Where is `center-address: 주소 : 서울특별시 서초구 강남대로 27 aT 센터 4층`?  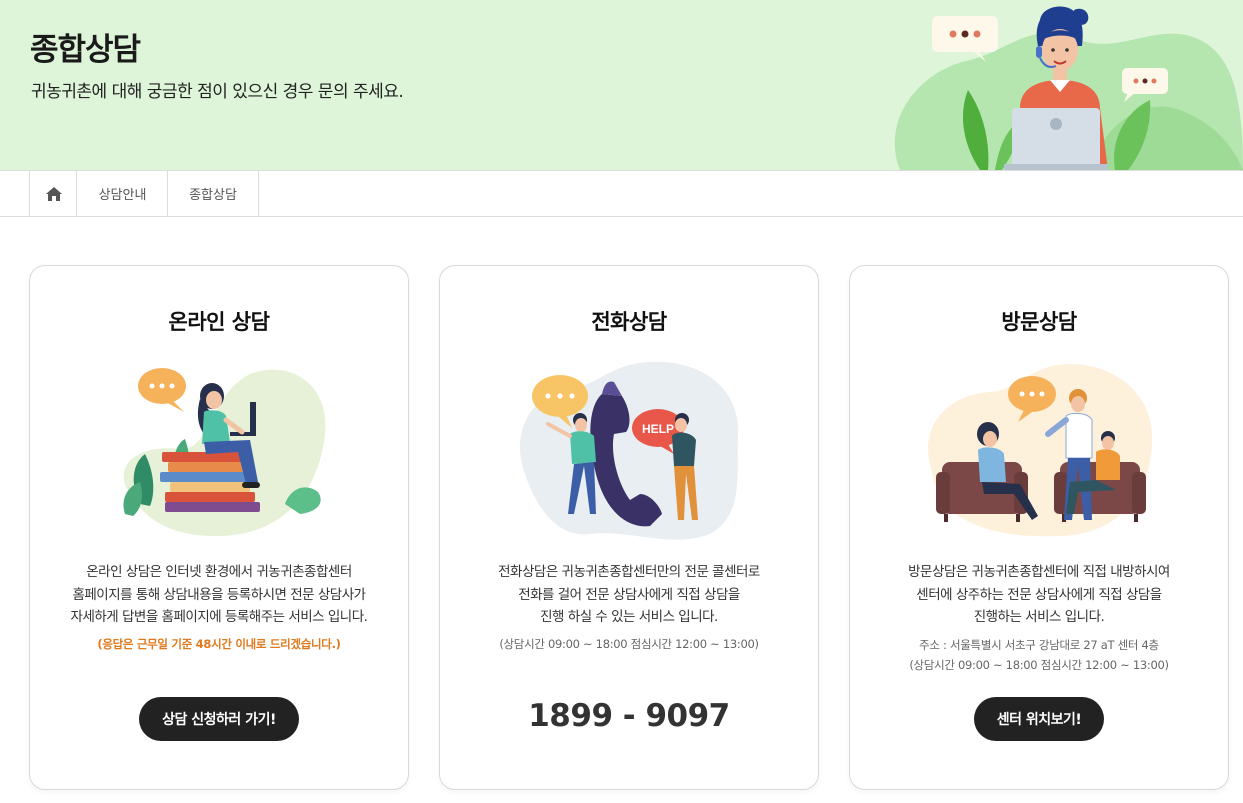
center-address: 주소 : 서울특별시 서초구 강남대로 27 aT 센터 4층 is located at coordinates (1039, 645).